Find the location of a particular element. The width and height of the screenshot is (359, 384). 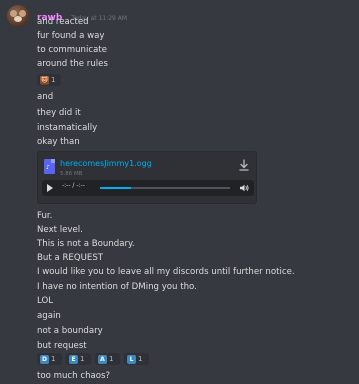

audio-player: -:-- / -:-- is located at coordinates (148, 188).